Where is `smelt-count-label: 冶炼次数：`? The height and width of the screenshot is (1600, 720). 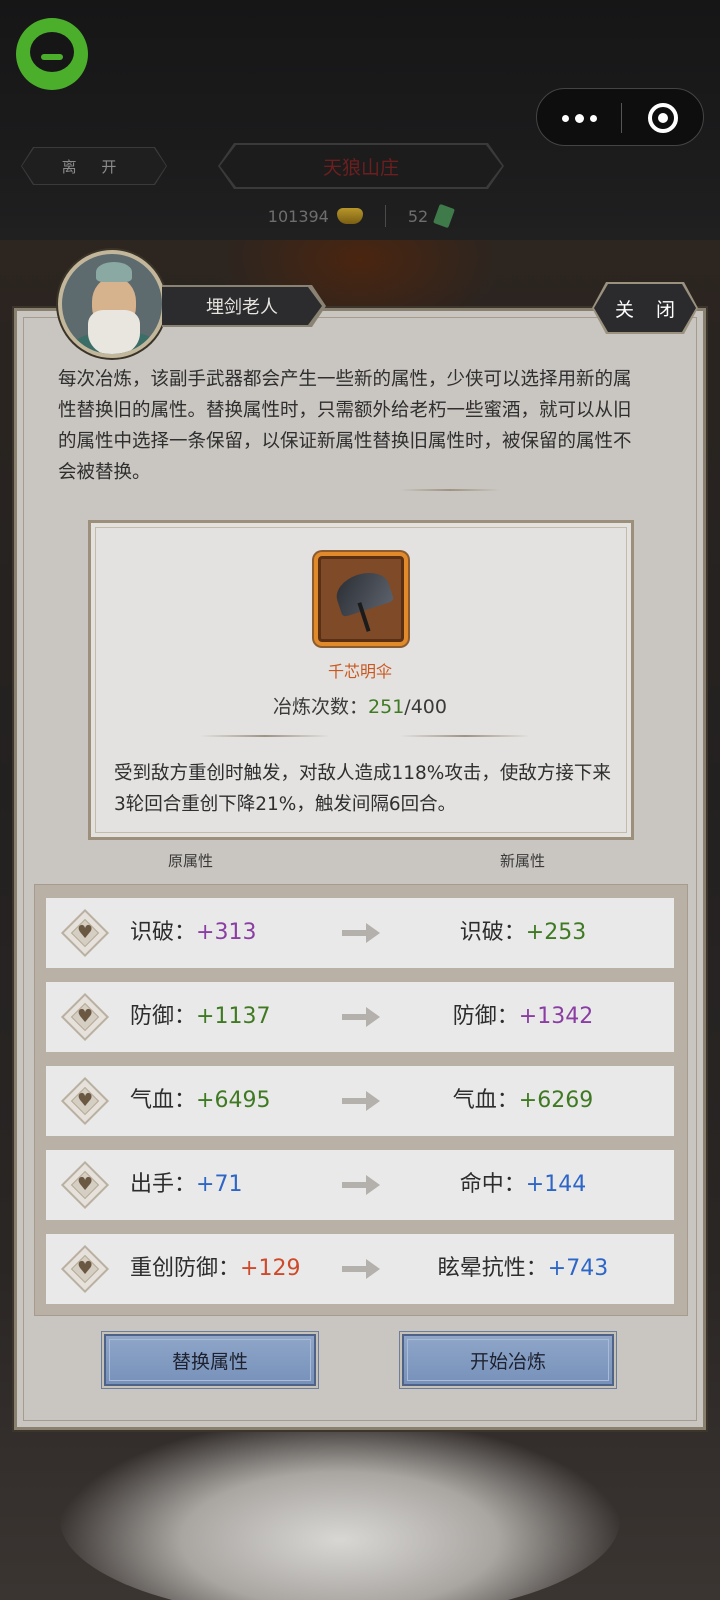
smelt-count-label: 冶炼次数： is located at coordinates (321, 707).